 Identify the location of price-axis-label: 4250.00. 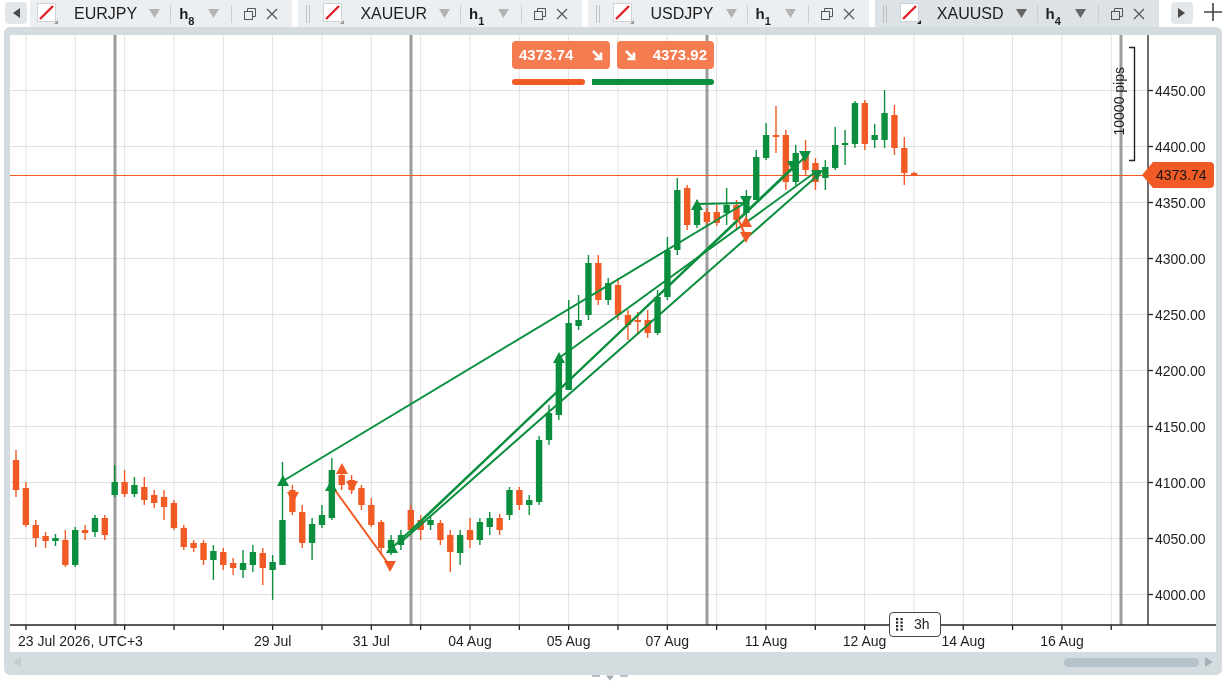
(1180, 314).